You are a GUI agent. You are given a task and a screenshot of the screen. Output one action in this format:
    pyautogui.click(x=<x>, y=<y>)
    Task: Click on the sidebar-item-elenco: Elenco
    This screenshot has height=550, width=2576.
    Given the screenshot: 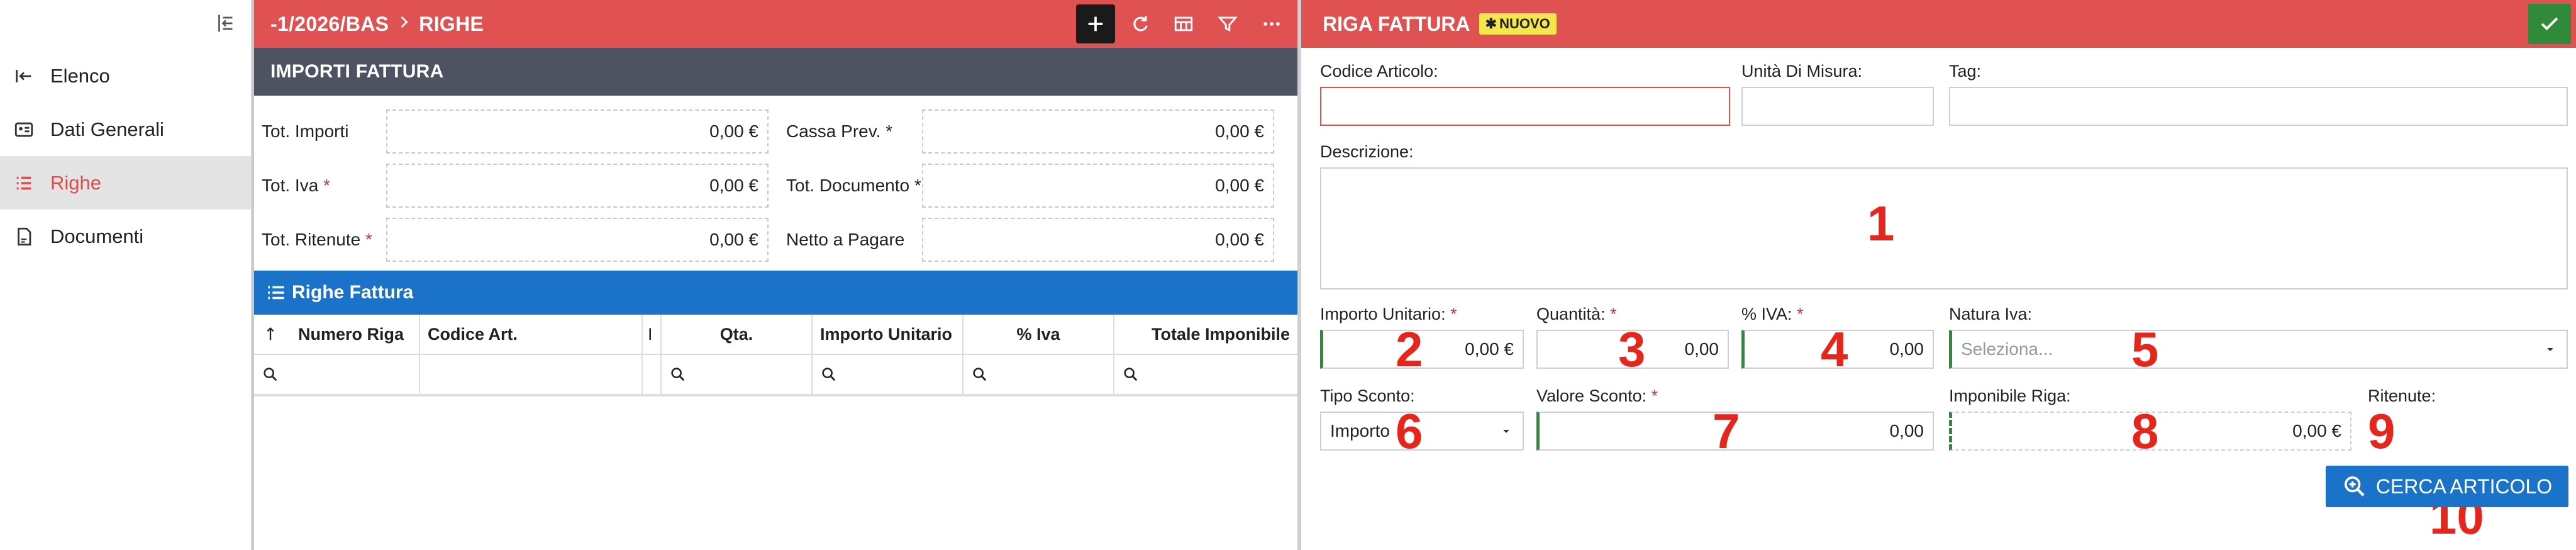 What is the action you would take?
    pyautogui.click(x=125, y=76)
    